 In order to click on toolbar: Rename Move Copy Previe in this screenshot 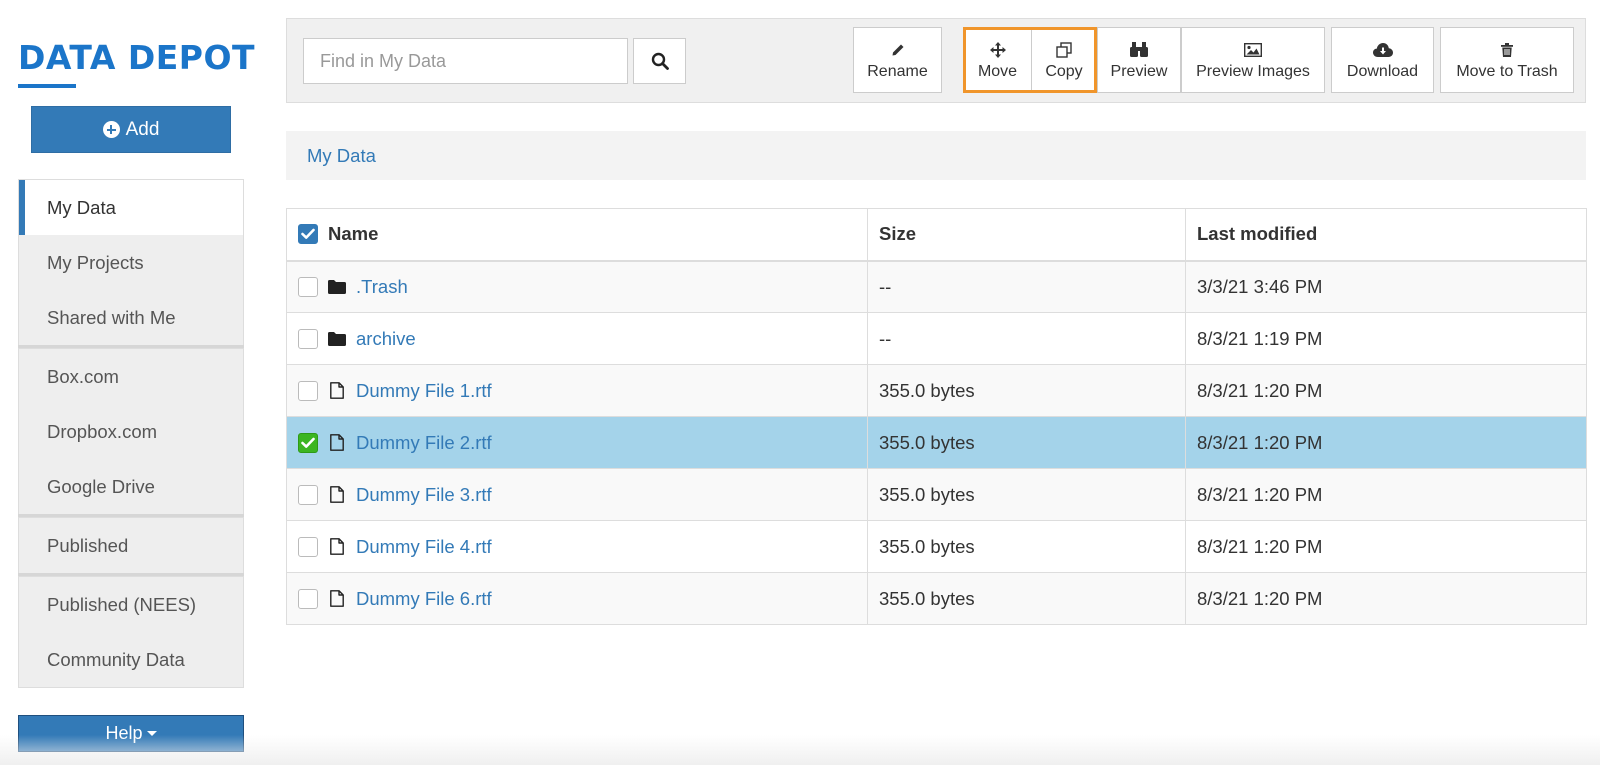, I will do `click(936, 60)`.